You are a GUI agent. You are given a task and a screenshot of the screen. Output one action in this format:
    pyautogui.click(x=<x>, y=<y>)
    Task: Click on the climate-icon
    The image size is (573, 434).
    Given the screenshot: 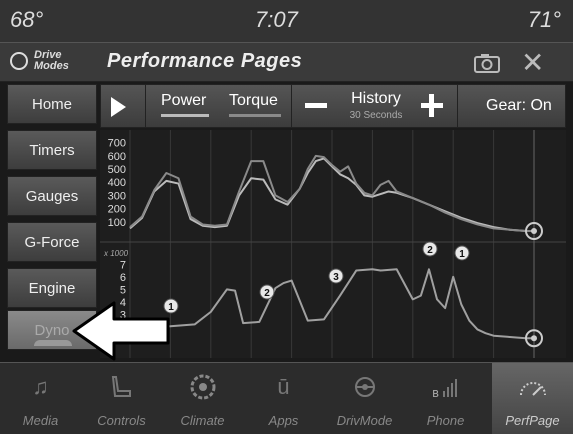 What is the action you would take?
    pyautogui.click(x=202, y=387)
    